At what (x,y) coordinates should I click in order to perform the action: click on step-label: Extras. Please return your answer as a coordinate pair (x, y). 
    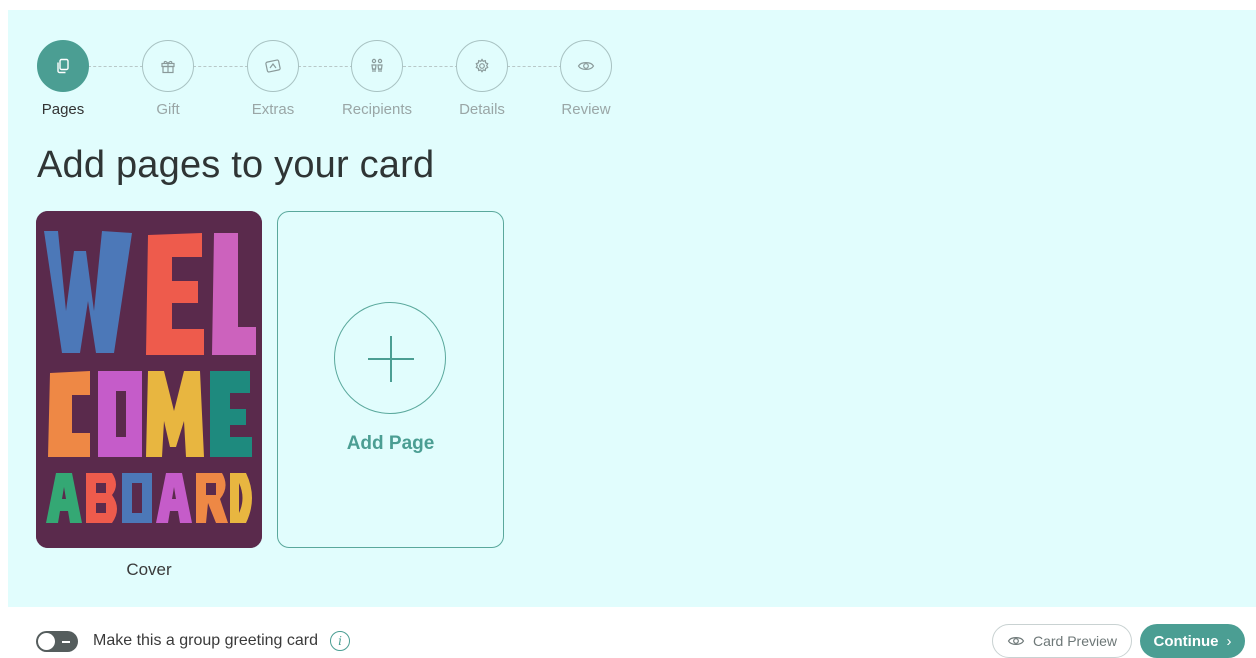
    Looking at the image, I should click on (273, 109).